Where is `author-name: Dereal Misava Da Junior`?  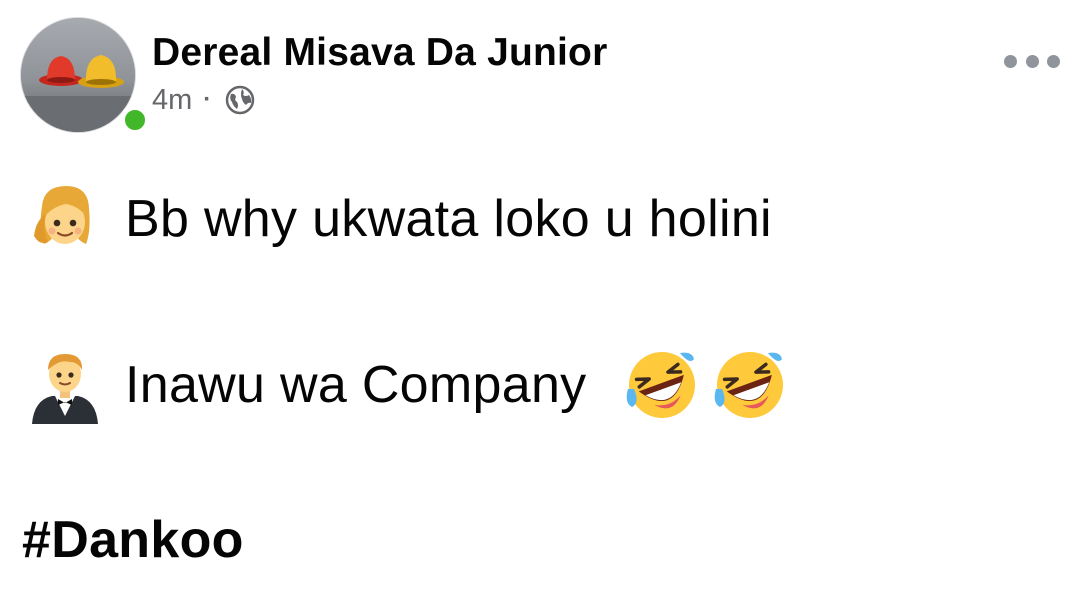 author-name: Dereal Misava Da Junior is located at coordinates (379, 53).